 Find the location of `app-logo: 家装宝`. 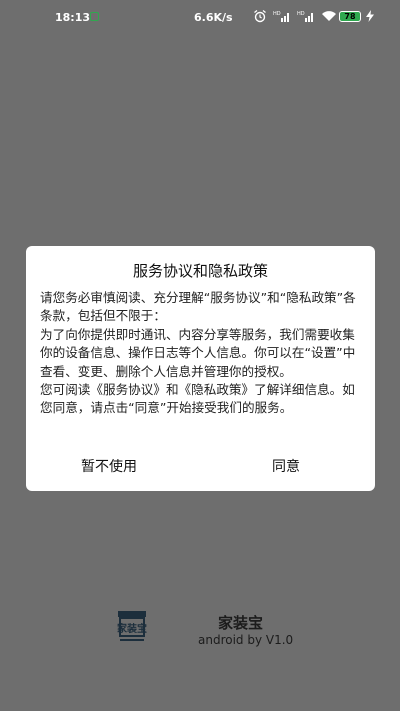

app-logo: 家装宝 is located at coordinates (132, 626).